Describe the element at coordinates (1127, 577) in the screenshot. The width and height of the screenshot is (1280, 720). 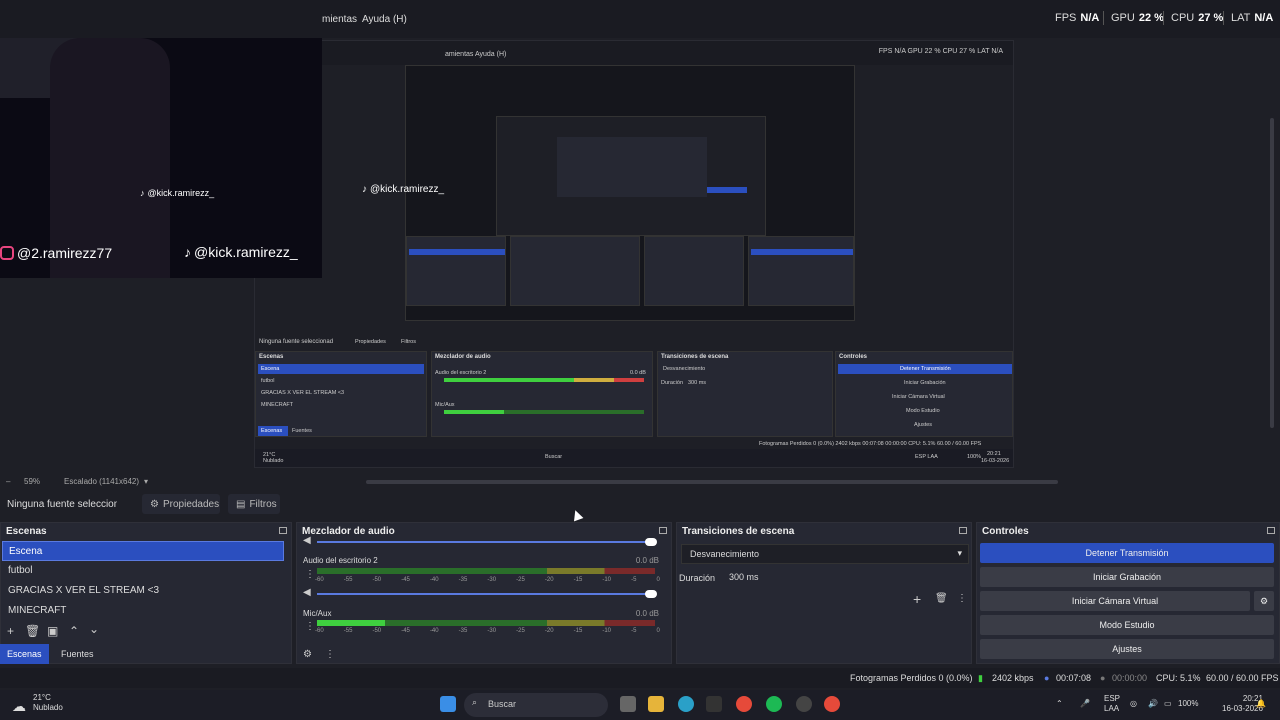
I see `start-recording-button: Iniciar Grabación` at that location.